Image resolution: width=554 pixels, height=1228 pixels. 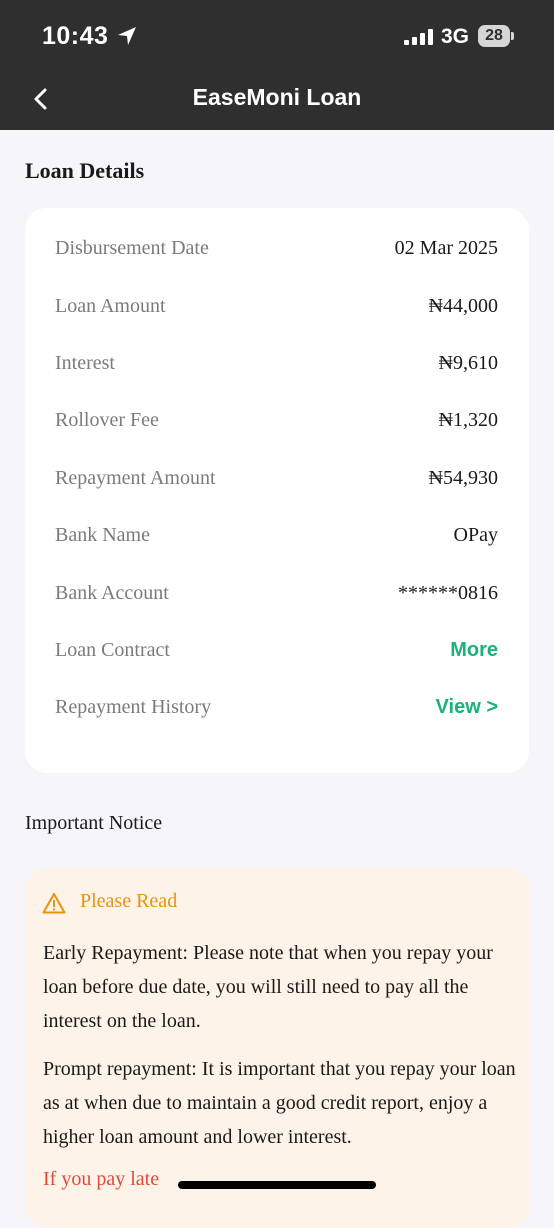 What do you see at coordinates (135, 478) in the screenshot?
I see `detail-label: Repayment Amount` at bounding box center [135, 478].